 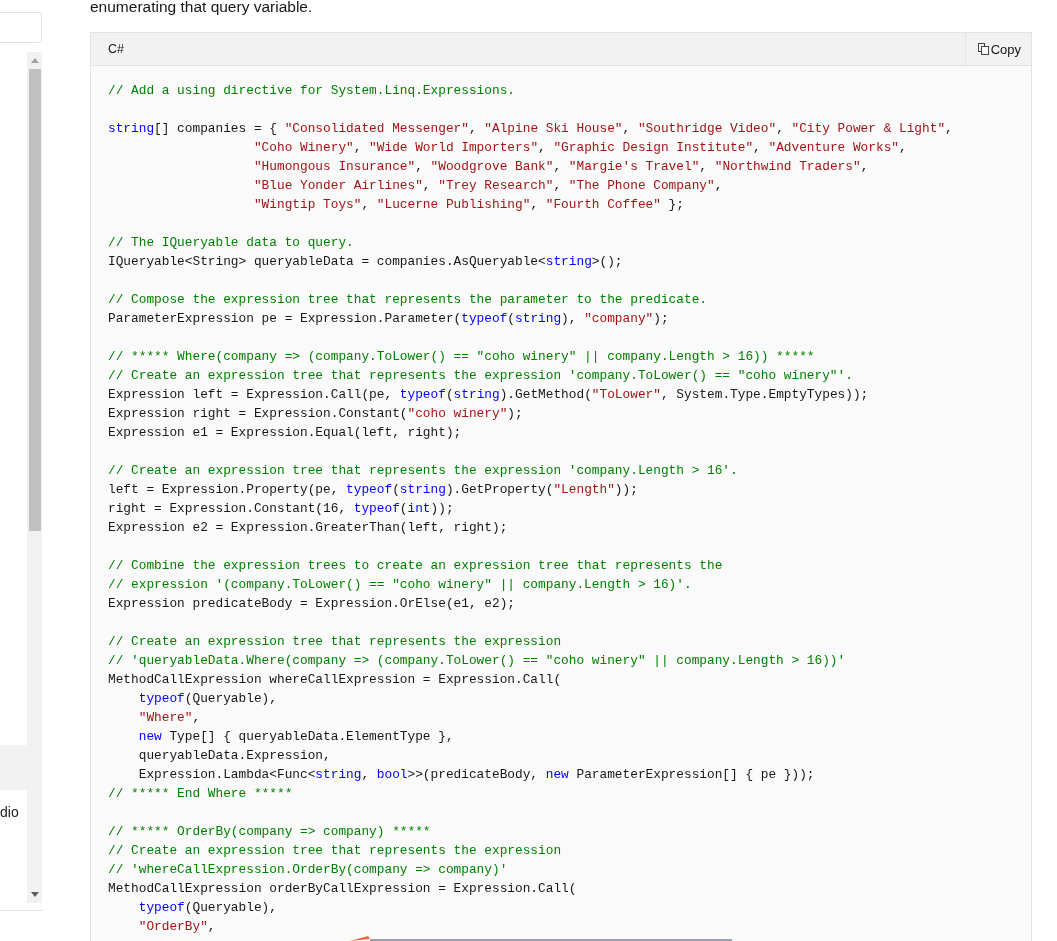 I want to click on code-line: // 'whereCallExpression.OrderBy(company => company)', so click(x=308, y=870).